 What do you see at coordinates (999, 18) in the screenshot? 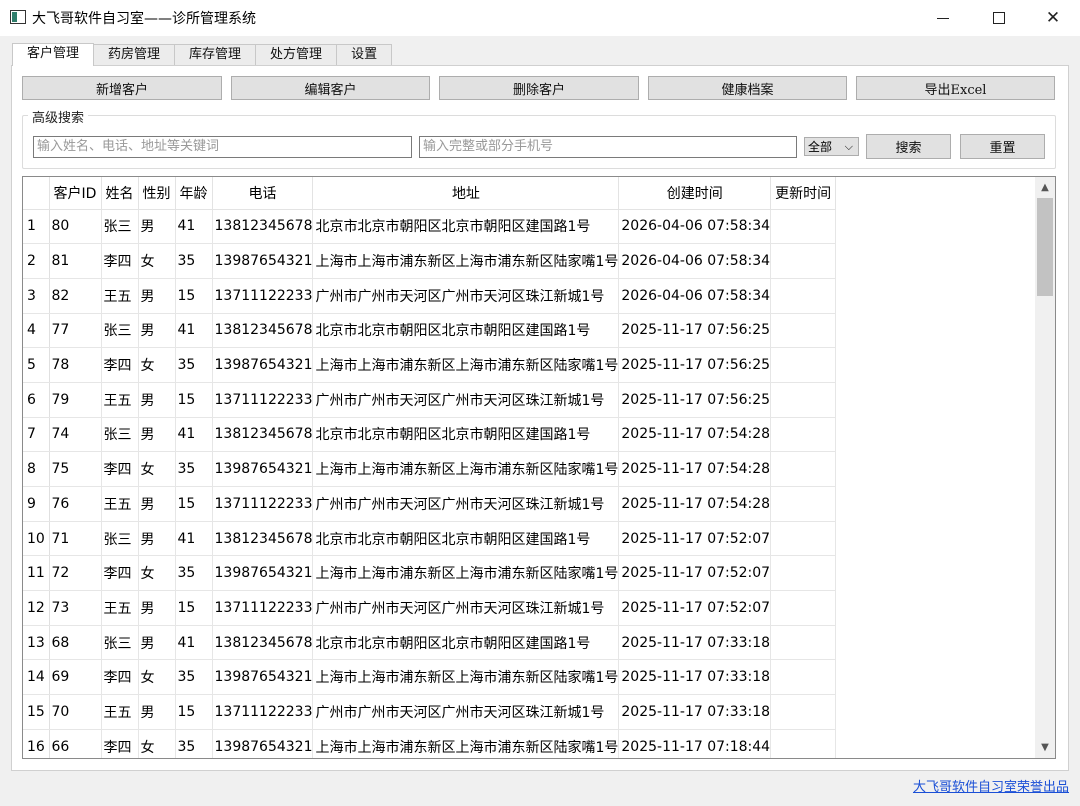
I see `maximize-button` at bounding box center [999, 18].